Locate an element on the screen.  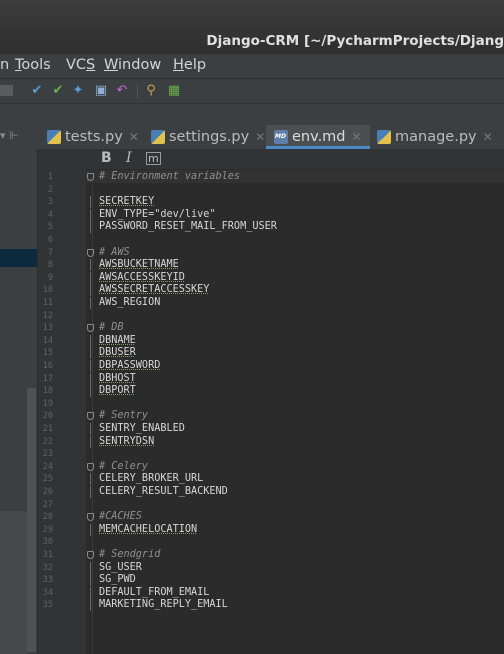
editor-line: 35 MARKETING_REPLY_EMAIL is located at coordinates (271, 605).